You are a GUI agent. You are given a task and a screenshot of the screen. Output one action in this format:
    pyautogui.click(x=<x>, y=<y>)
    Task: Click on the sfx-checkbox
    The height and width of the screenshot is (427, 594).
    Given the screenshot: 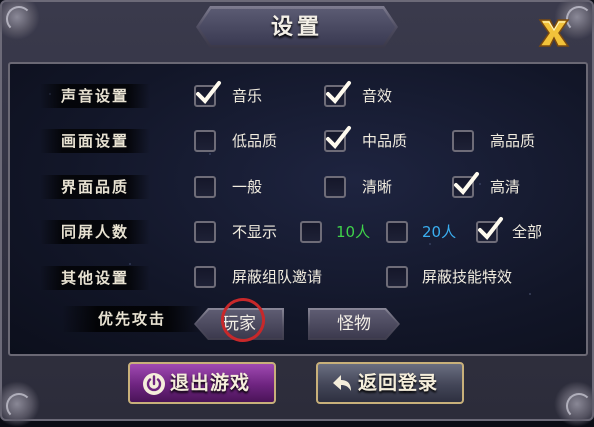 What is the action you would take?
    pyautogui.click(x=337, y=94)
    